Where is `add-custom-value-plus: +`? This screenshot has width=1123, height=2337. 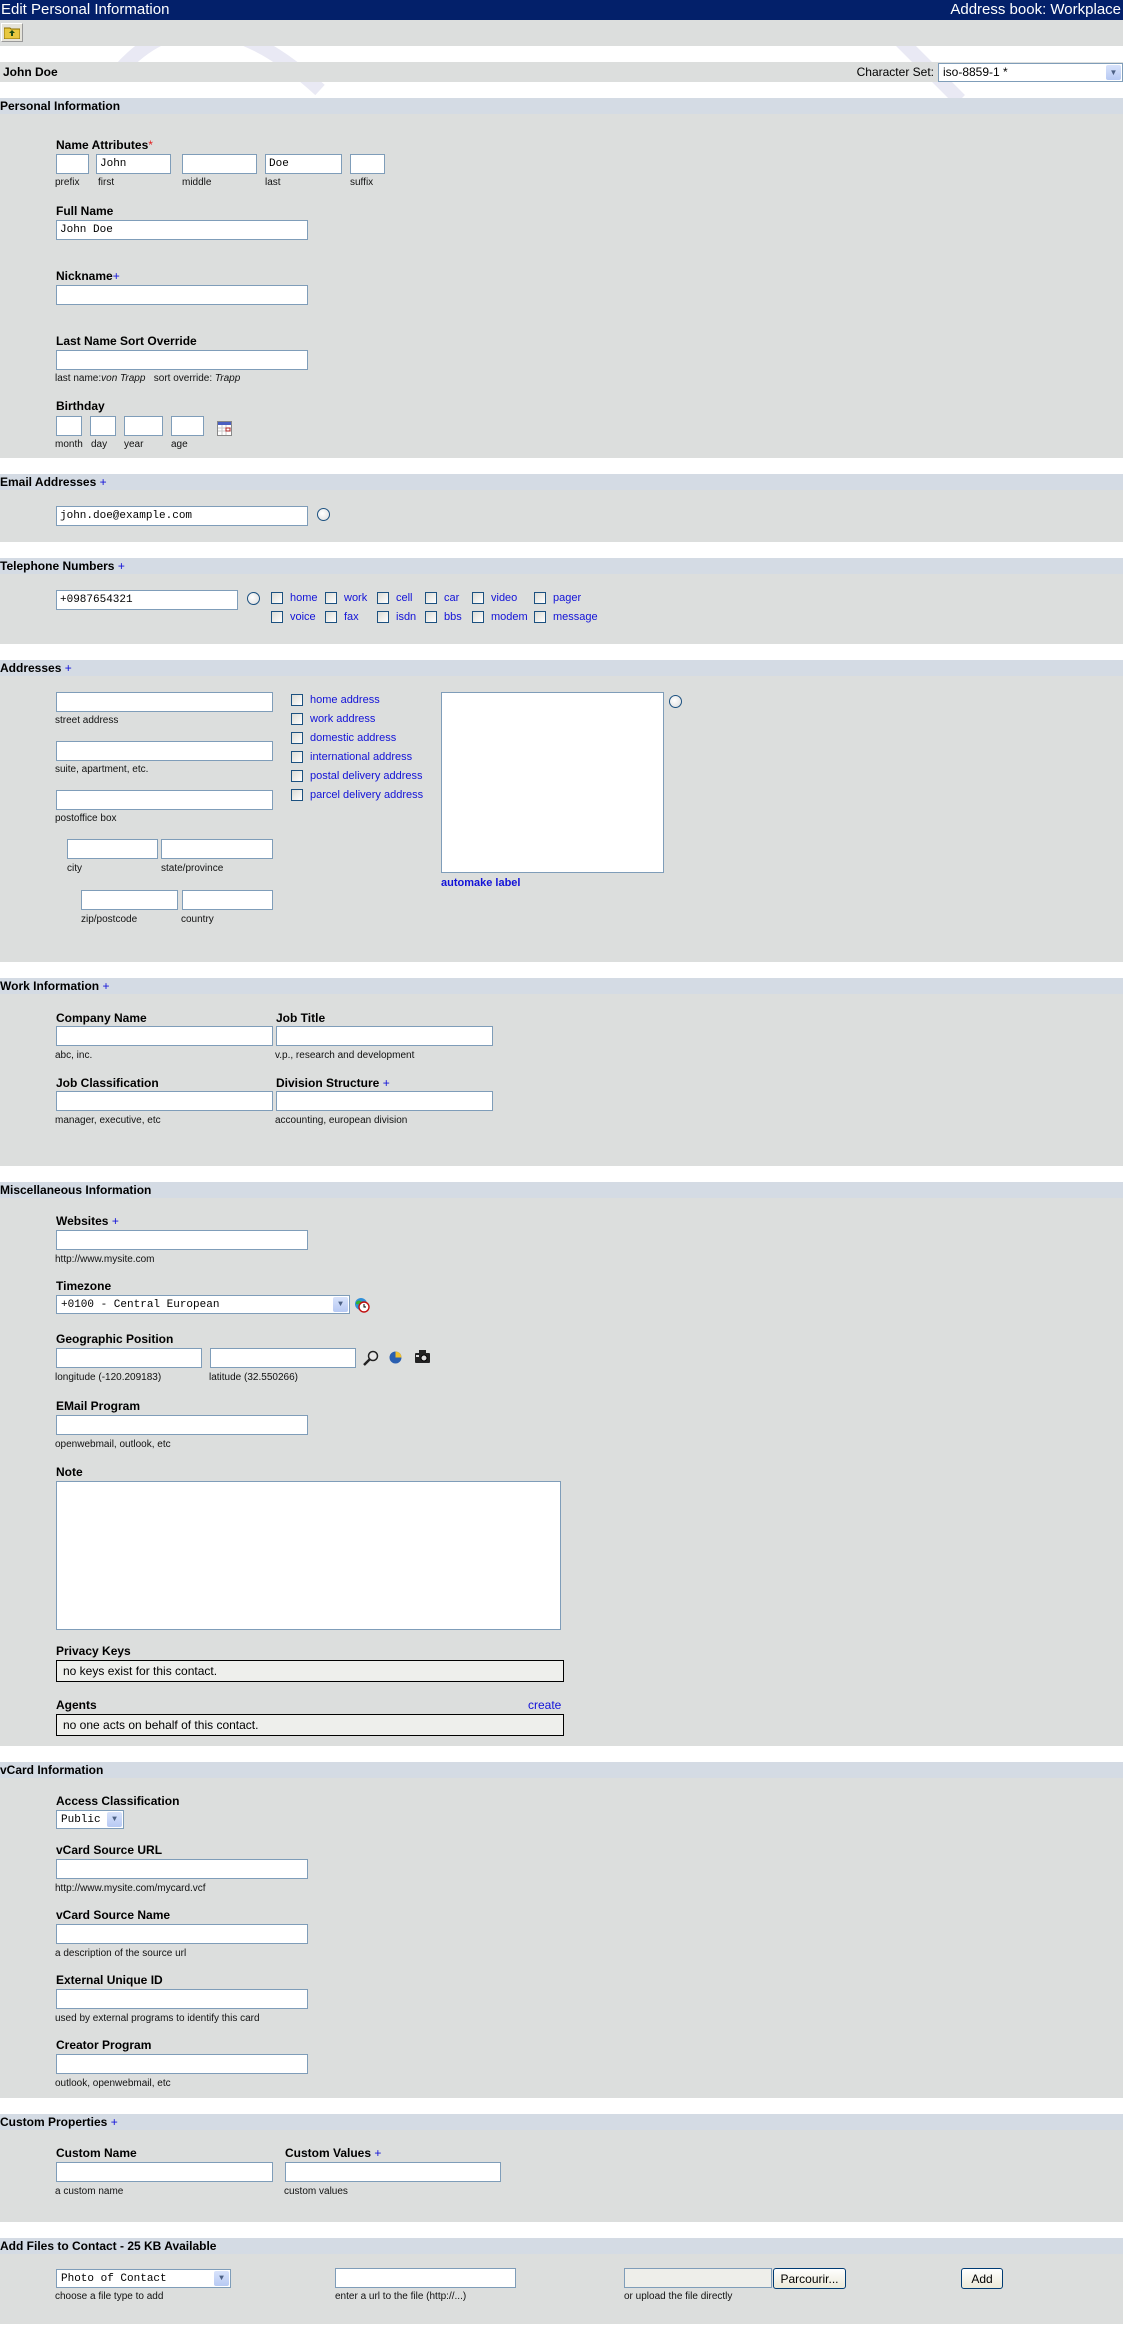
add-custom-value-plus: + is located at coordinates (377, 2153).